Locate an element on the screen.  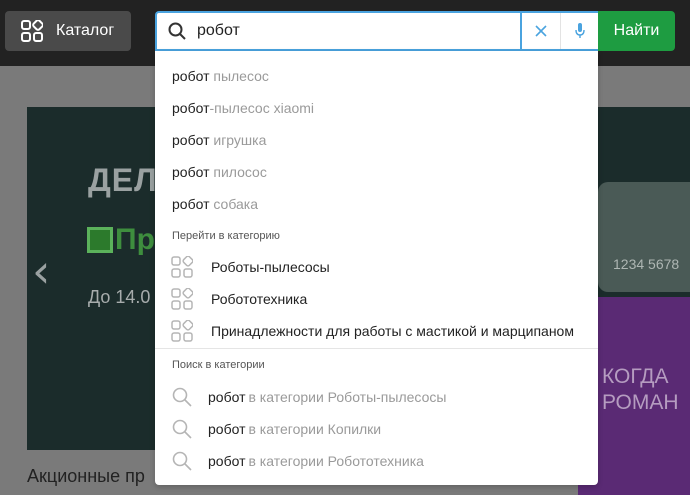
purple-line-1: КОГДА is located at coordinates (635, 376).